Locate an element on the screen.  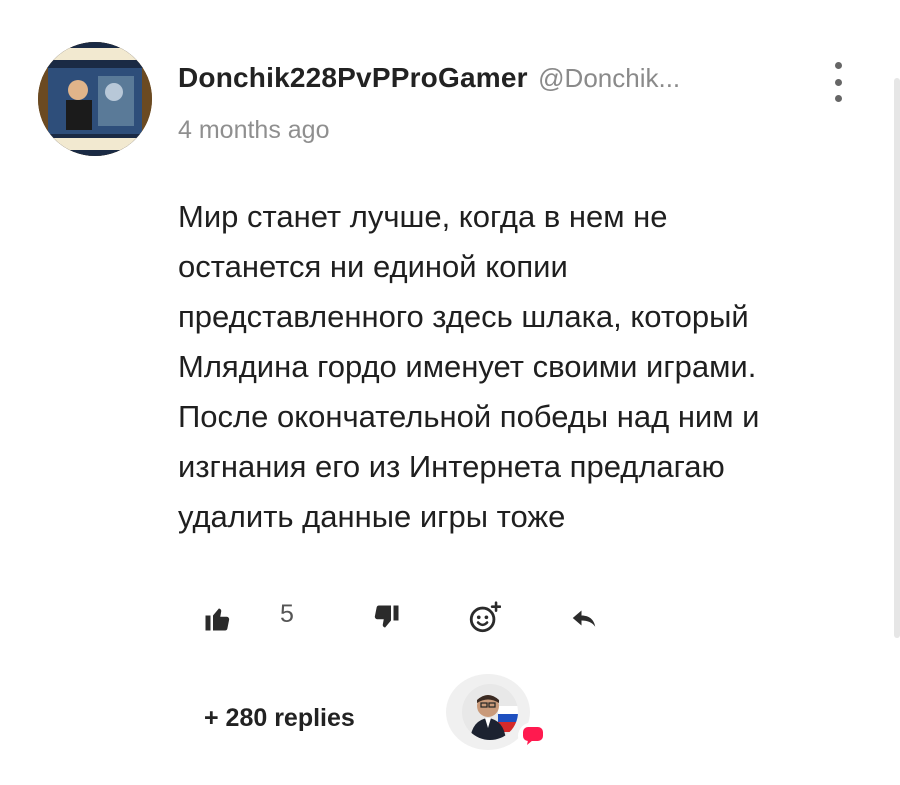
add-emoji-icon is located at coordinates (485, 617).